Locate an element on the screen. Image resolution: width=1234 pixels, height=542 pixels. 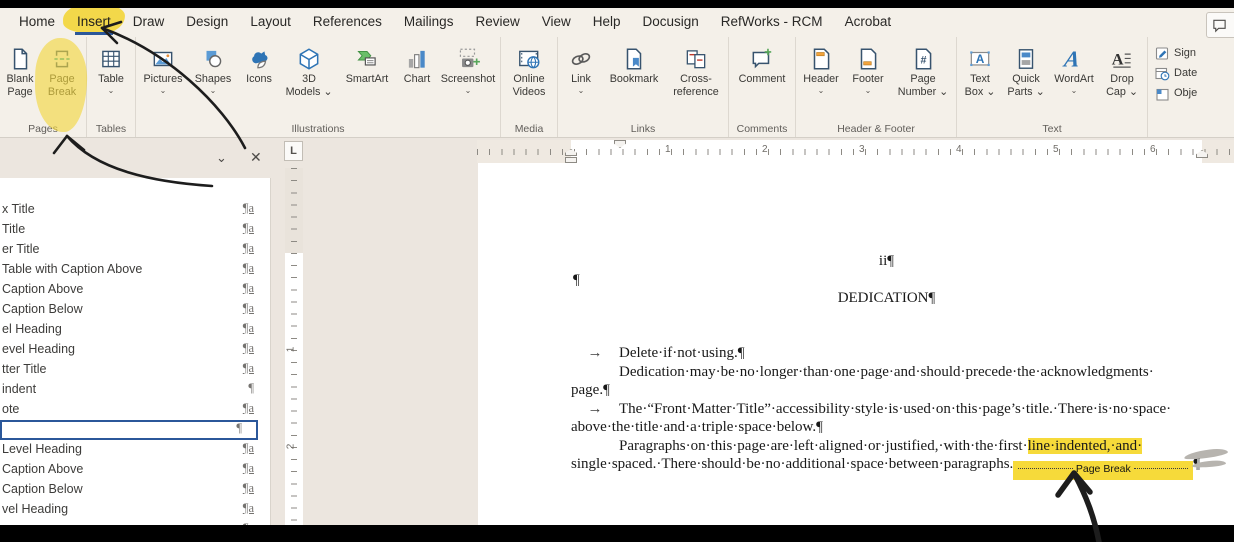
cross-reference-button: Cross-reference is located at coordinates (696, 69).